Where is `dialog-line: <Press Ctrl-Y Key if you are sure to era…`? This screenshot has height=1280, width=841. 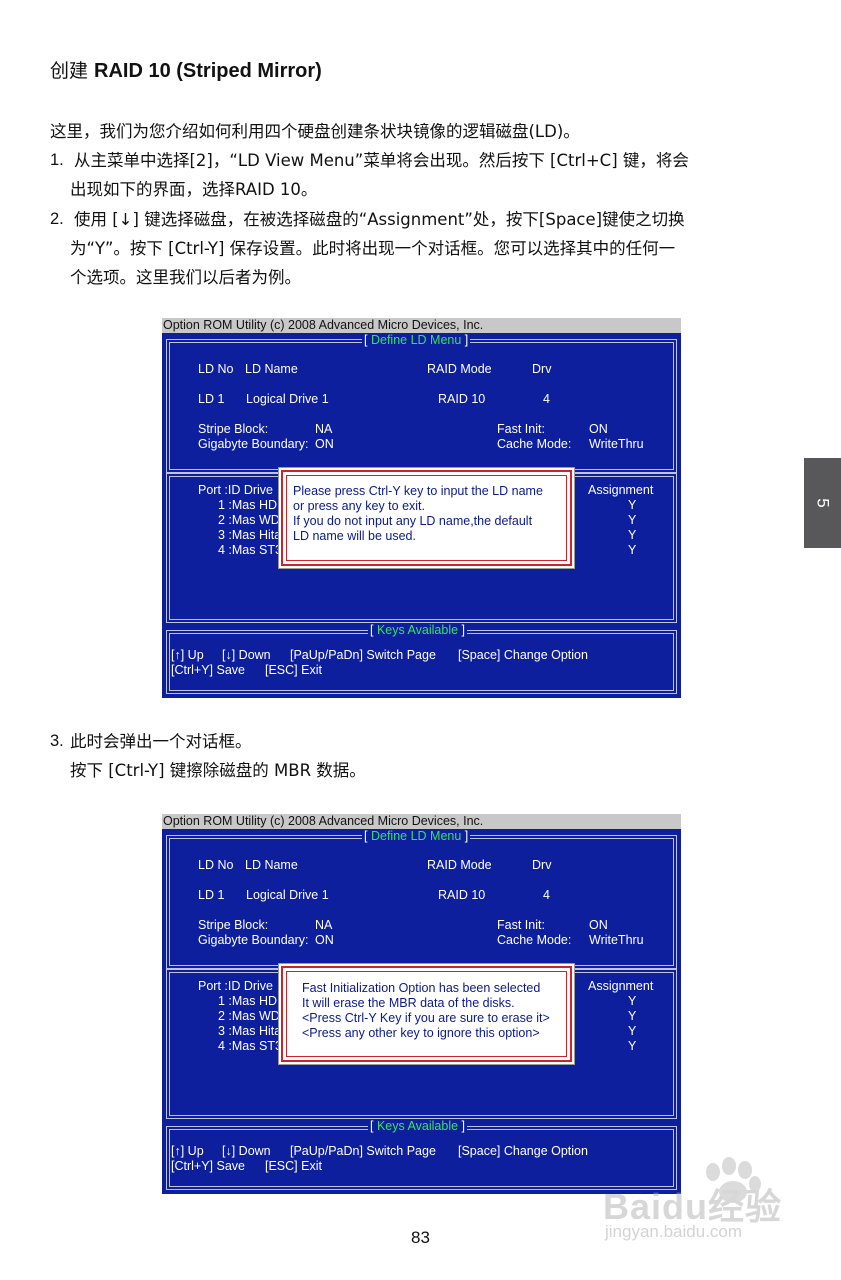 dialog-line: <Press Ctrl-Y Key if you are sure to era… is located at coordinates (426, 1018).